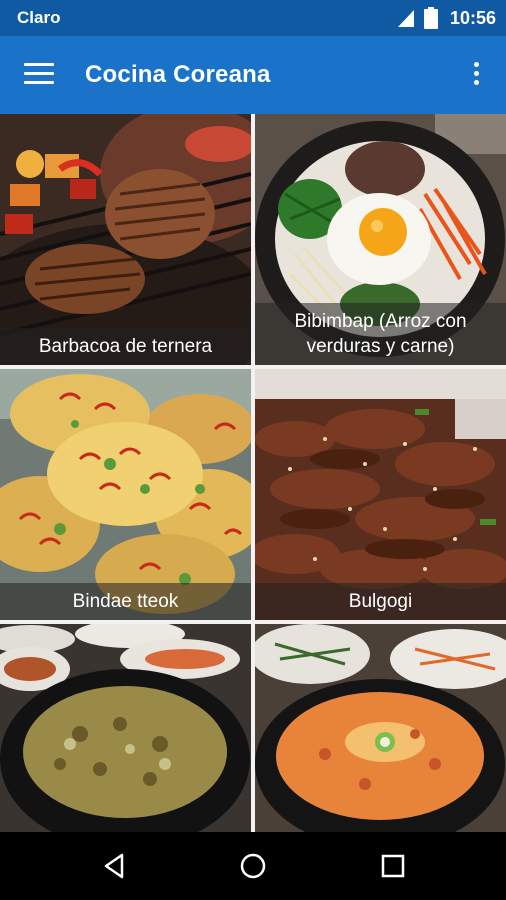 The image size is (506, 900). What do you see at coordinates (178, 74) in the screenshot?
I see `app-title: Cocina Coreana` at bounding box center [178, 74].